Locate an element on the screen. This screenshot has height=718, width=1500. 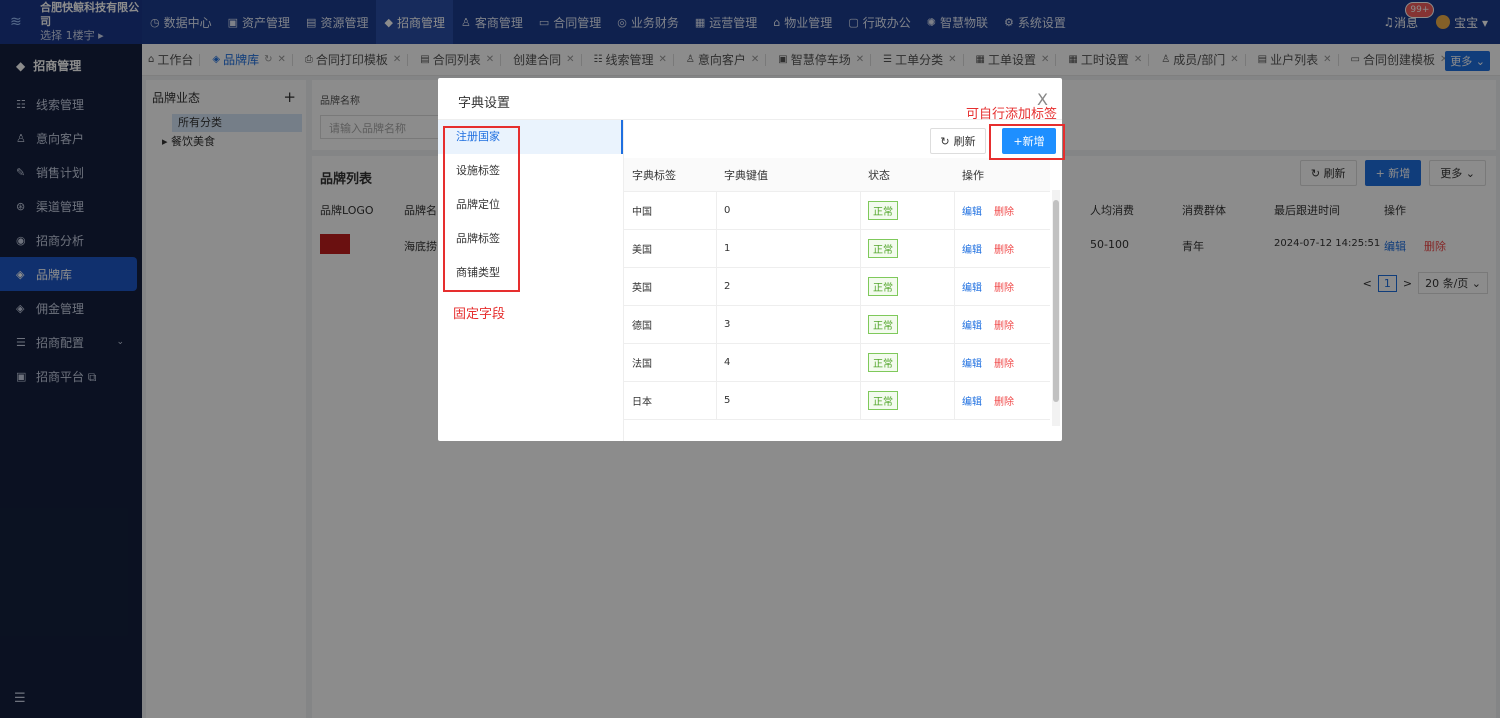
refresh-icon: ↻ is located at coordinates (945, 141).